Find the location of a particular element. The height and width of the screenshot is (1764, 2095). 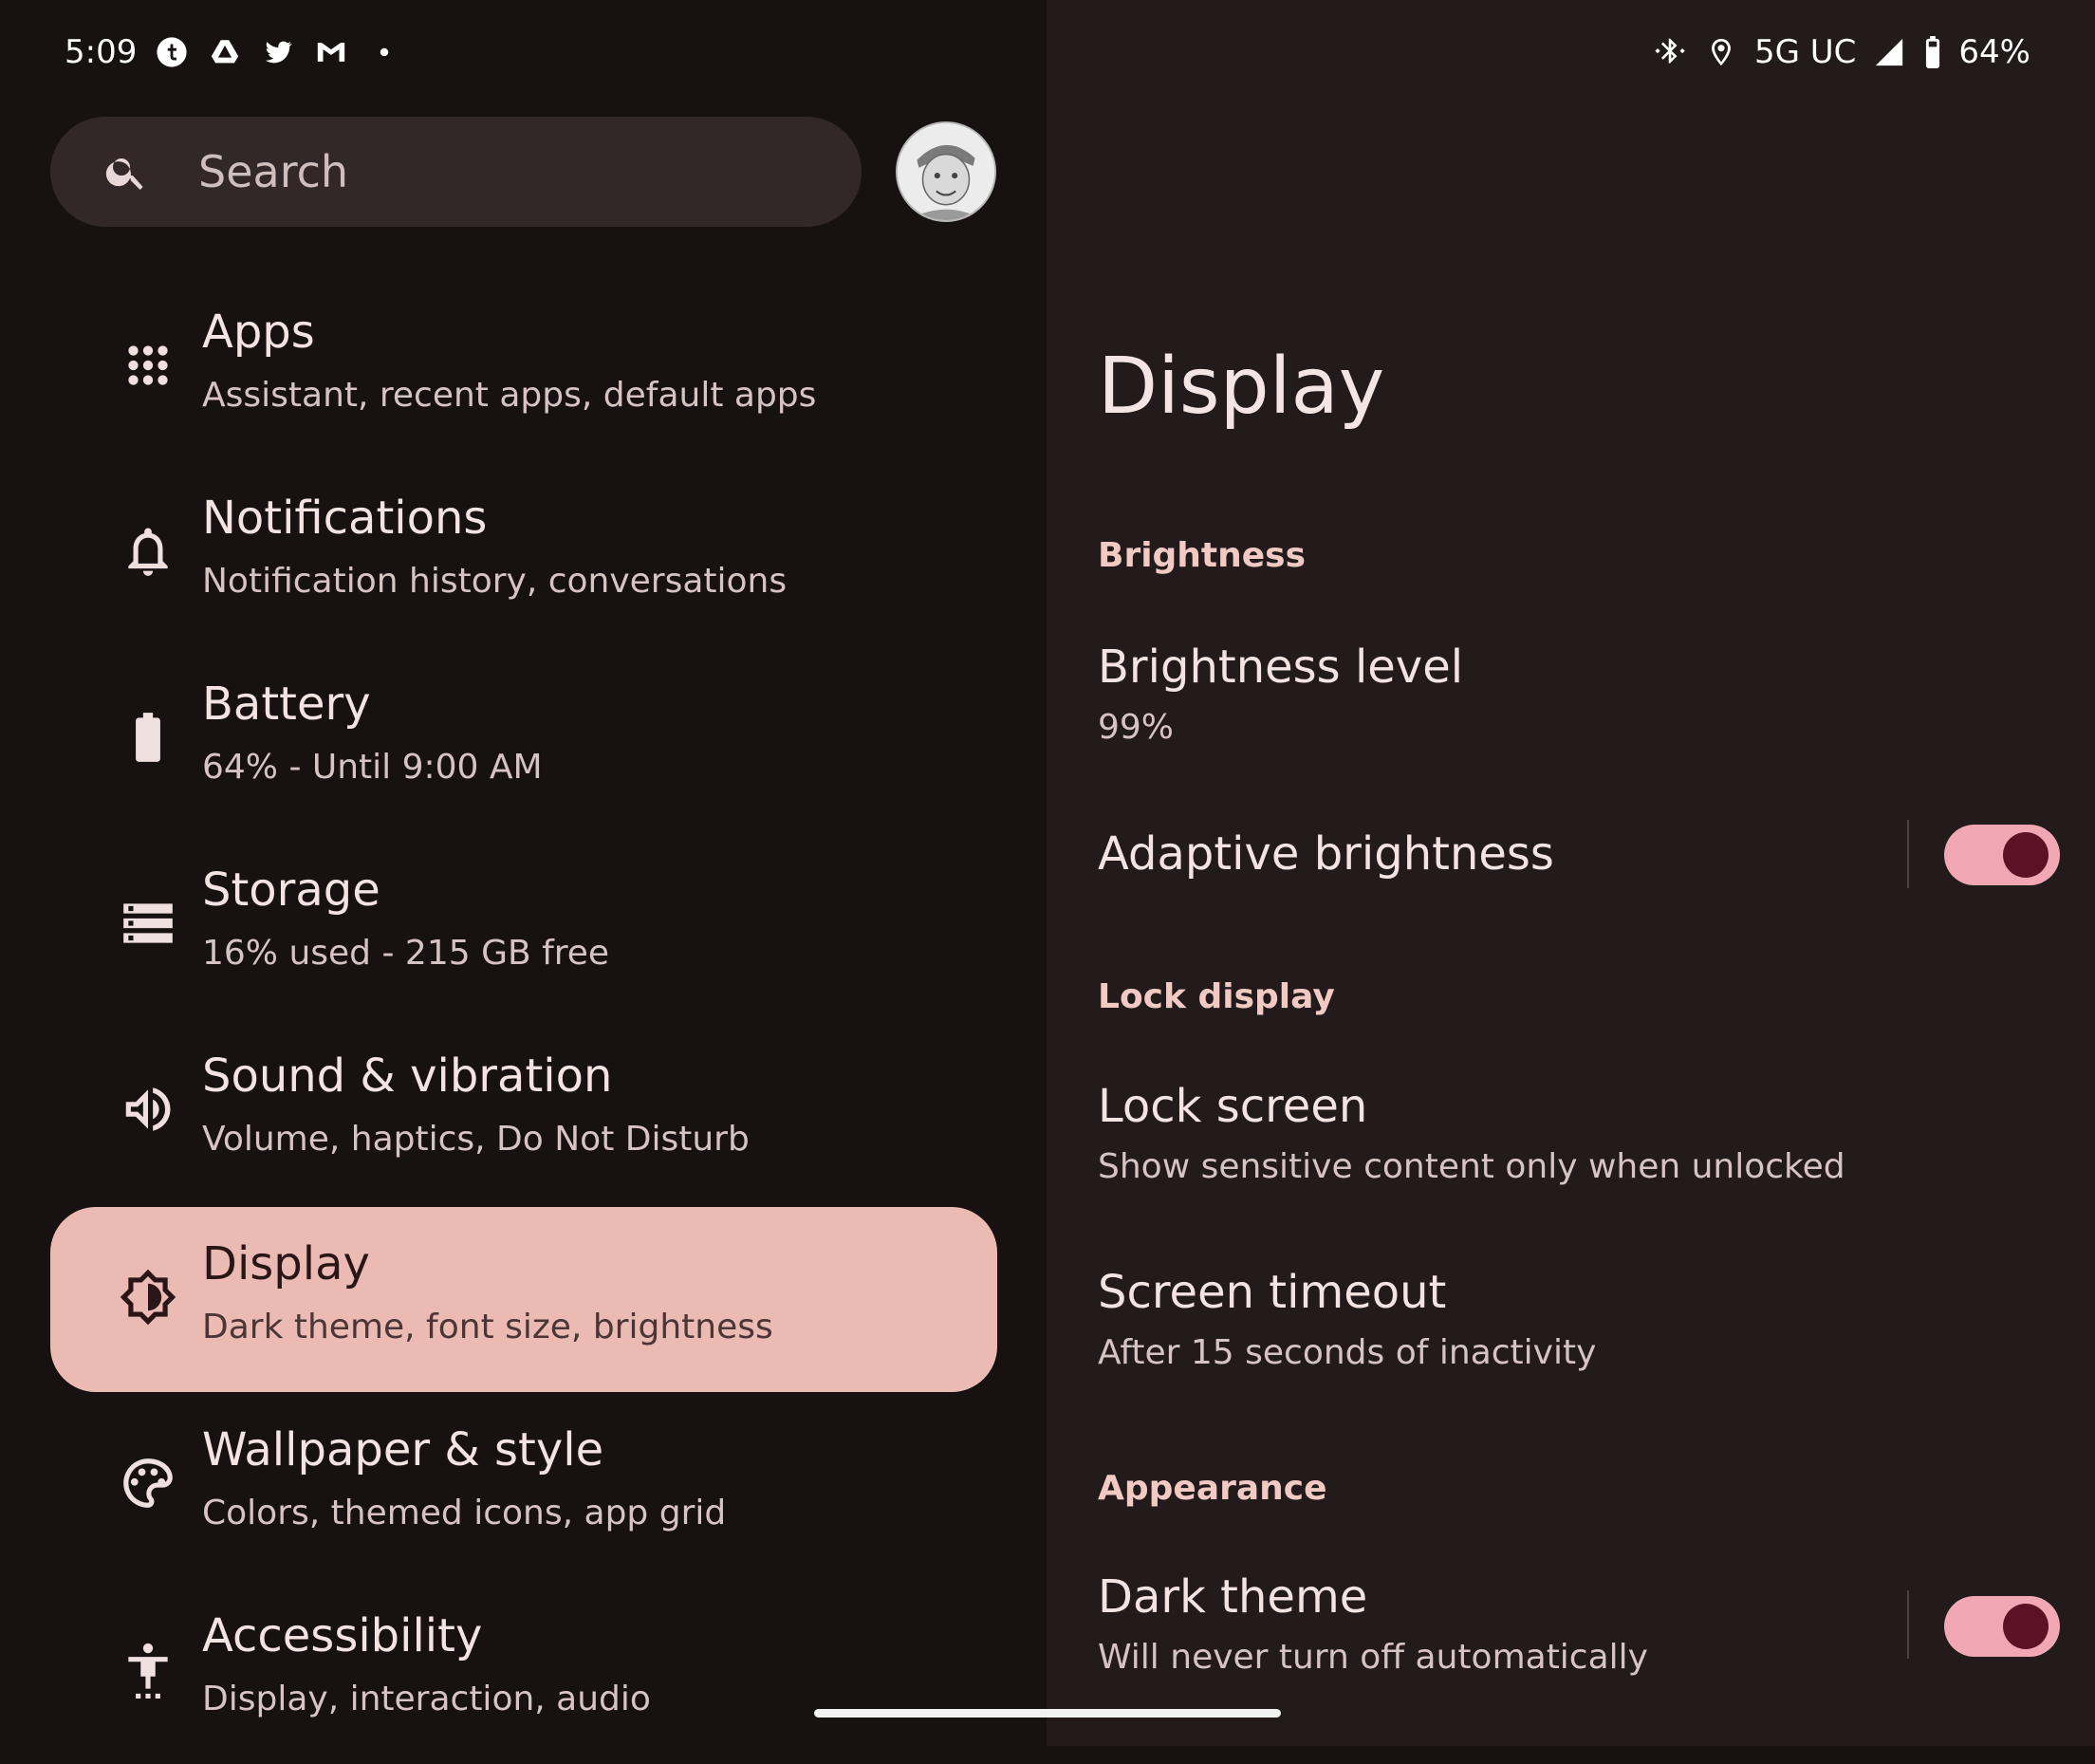

item-subtitle: Notification history, conversations is located at coordinates (495, 581).